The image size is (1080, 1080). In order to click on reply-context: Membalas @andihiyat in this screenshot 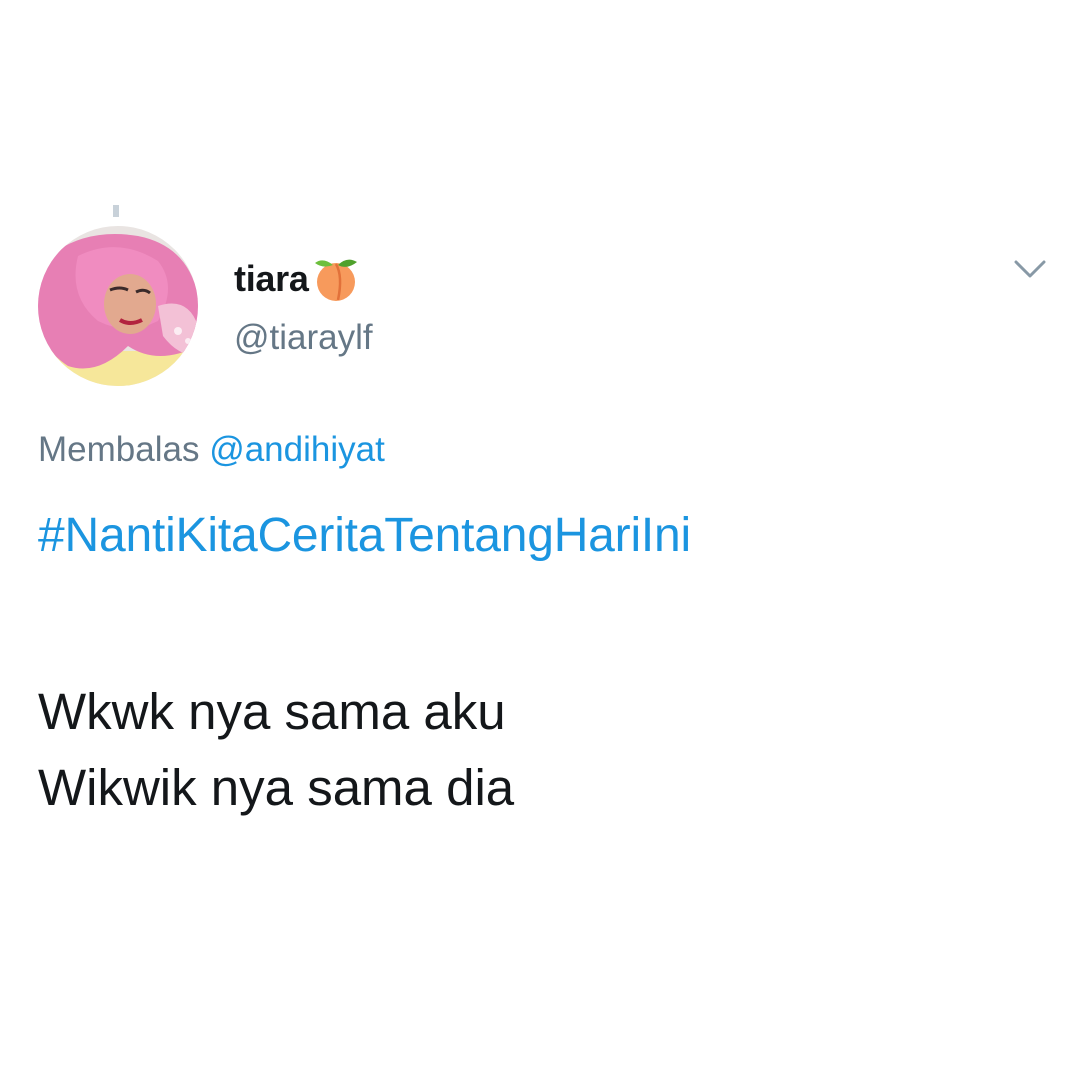, I will do `click(211, 450)`.